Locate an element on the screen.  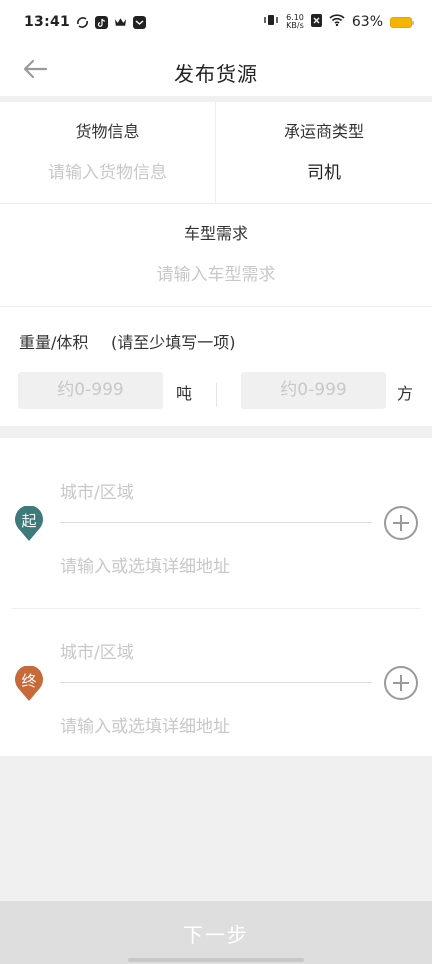
cargo-info-field: 货物信息 请输入货物信息 is located at coordinates (108, 153).